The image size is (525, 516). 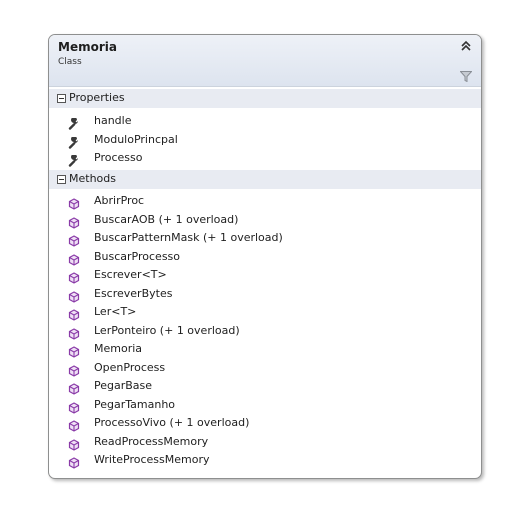 What do you see at coordinates (115, 311) in the screenshot?
I see `member-label: Ler<T>` at bounding box center [115, 311].